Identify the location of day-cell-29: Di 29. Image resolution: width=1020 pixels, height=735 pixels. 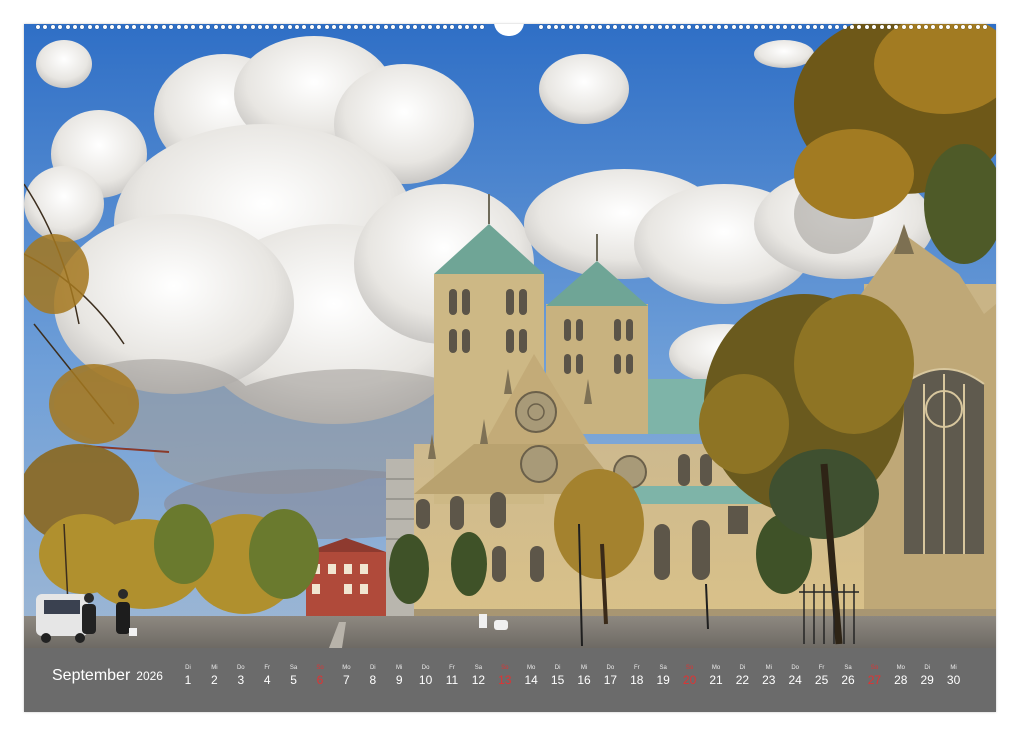
(927, 676).